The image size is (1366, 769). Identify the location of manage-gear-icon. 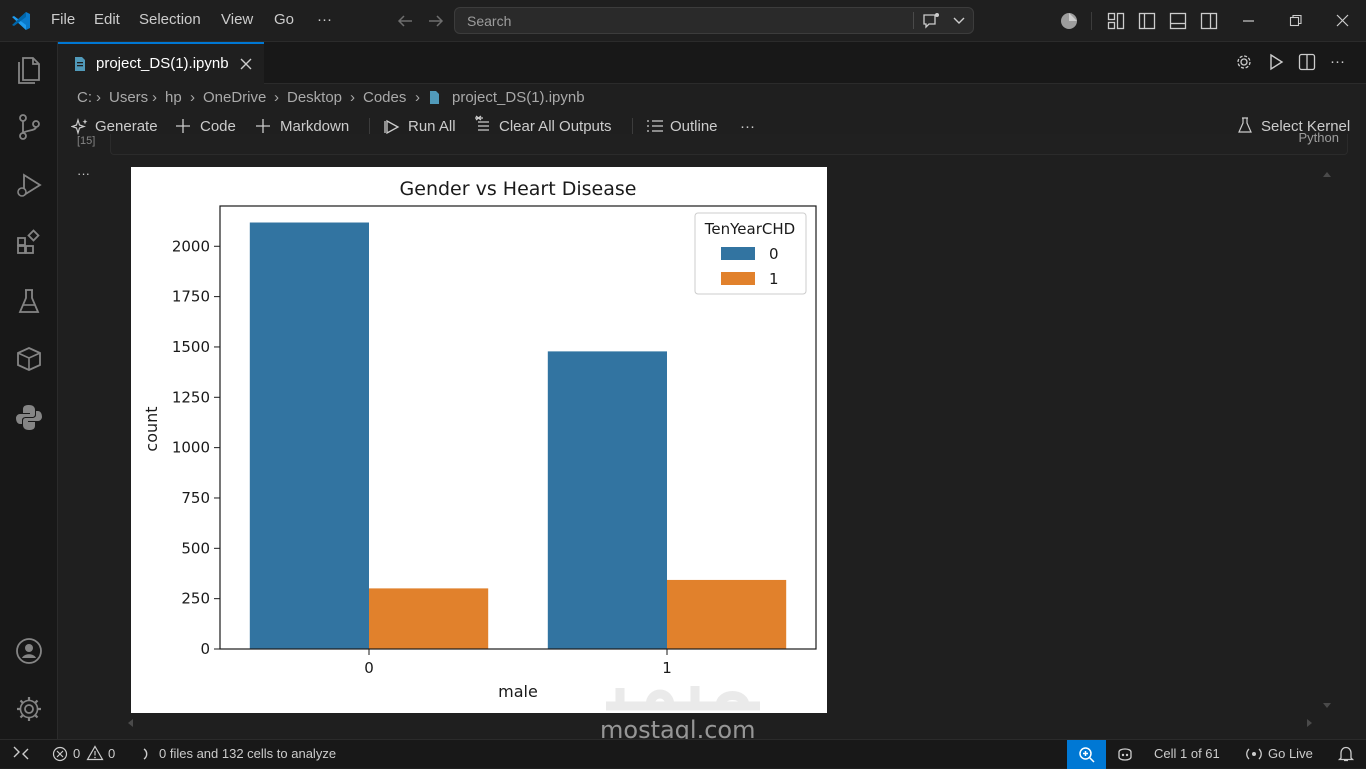
(29, 709).